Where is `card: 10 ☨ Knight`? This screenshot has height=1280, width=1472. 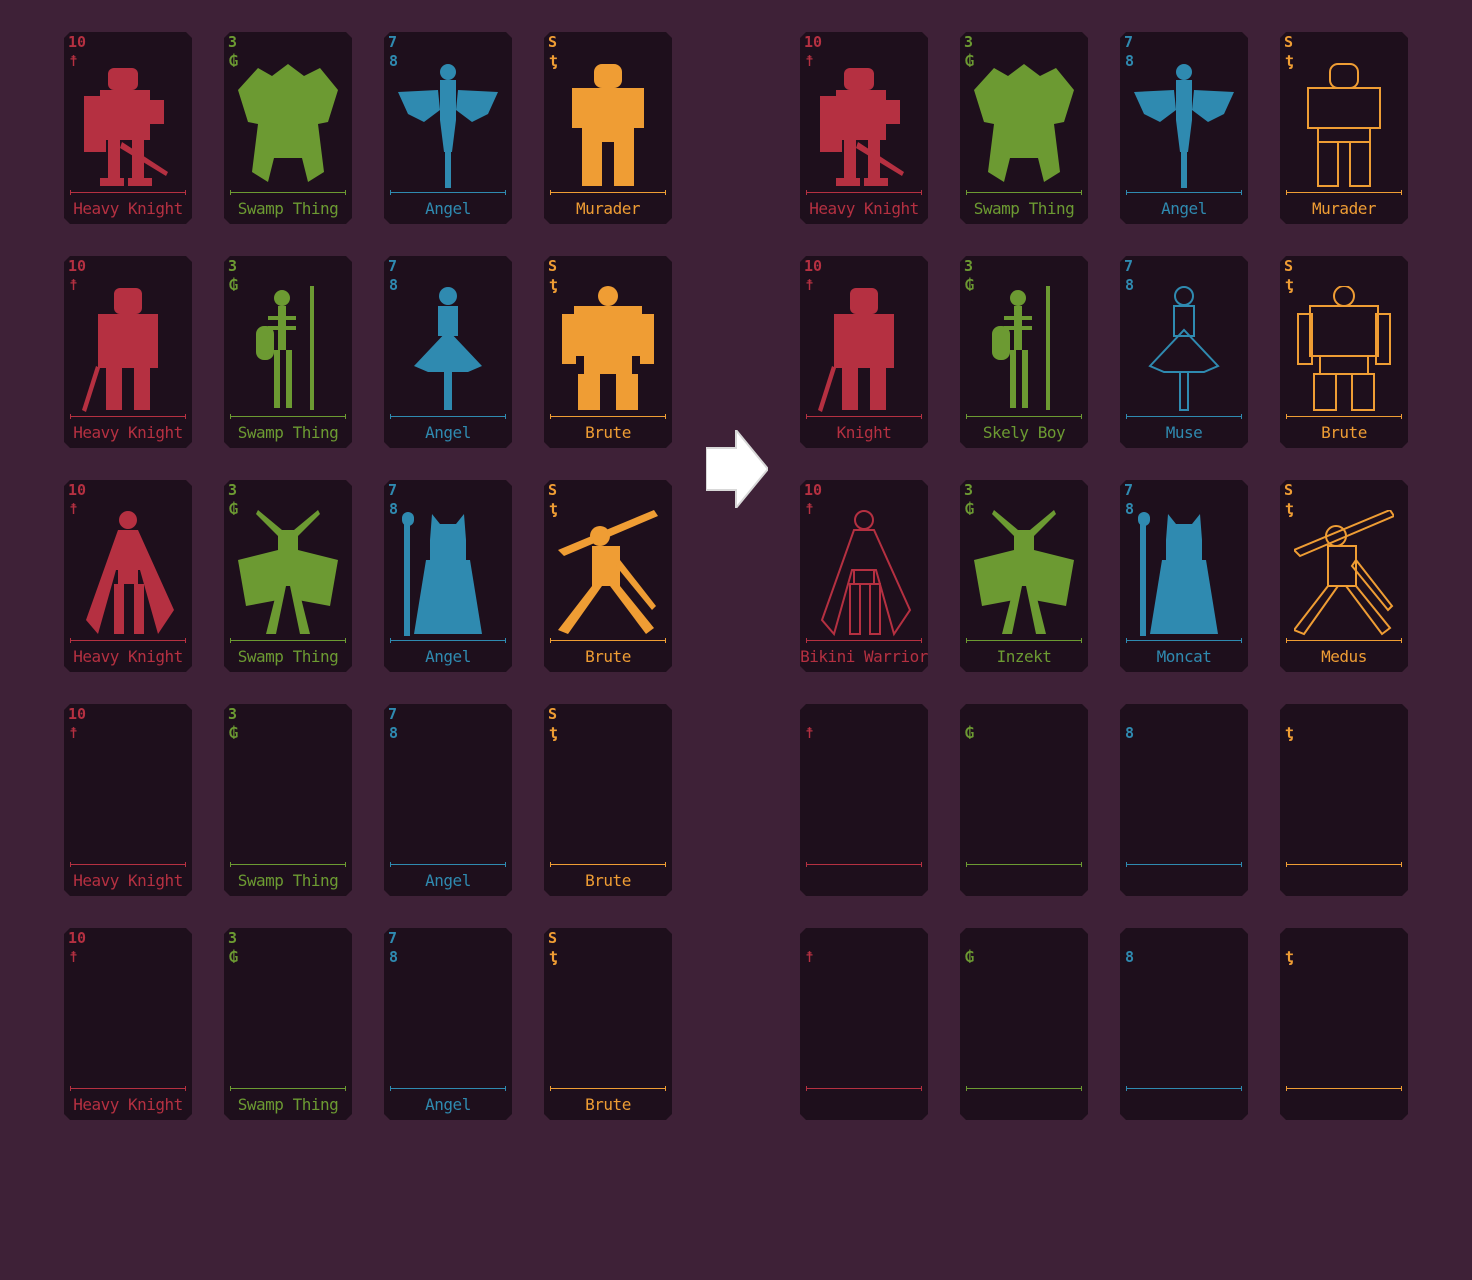 card: 10 ☨ Knight is located at coordinates (864, 352).